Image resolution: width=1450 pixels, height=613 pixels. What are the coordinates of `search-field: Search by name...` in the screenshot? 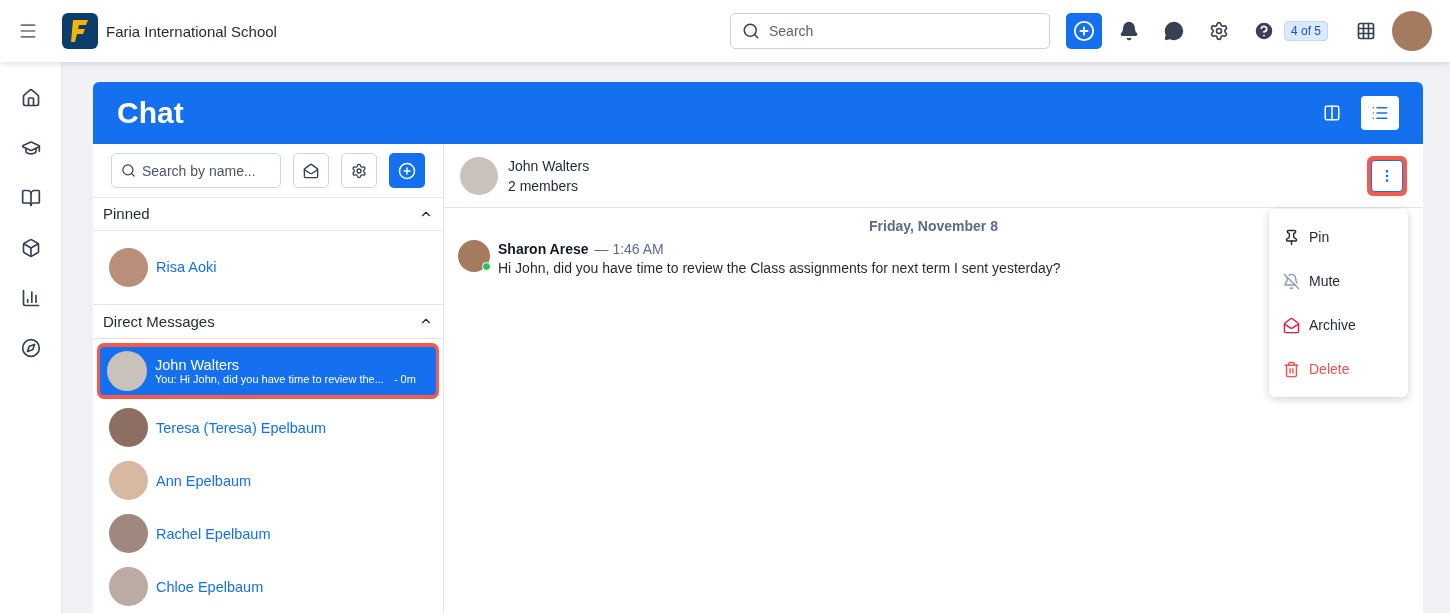 It's located at (196, 170).